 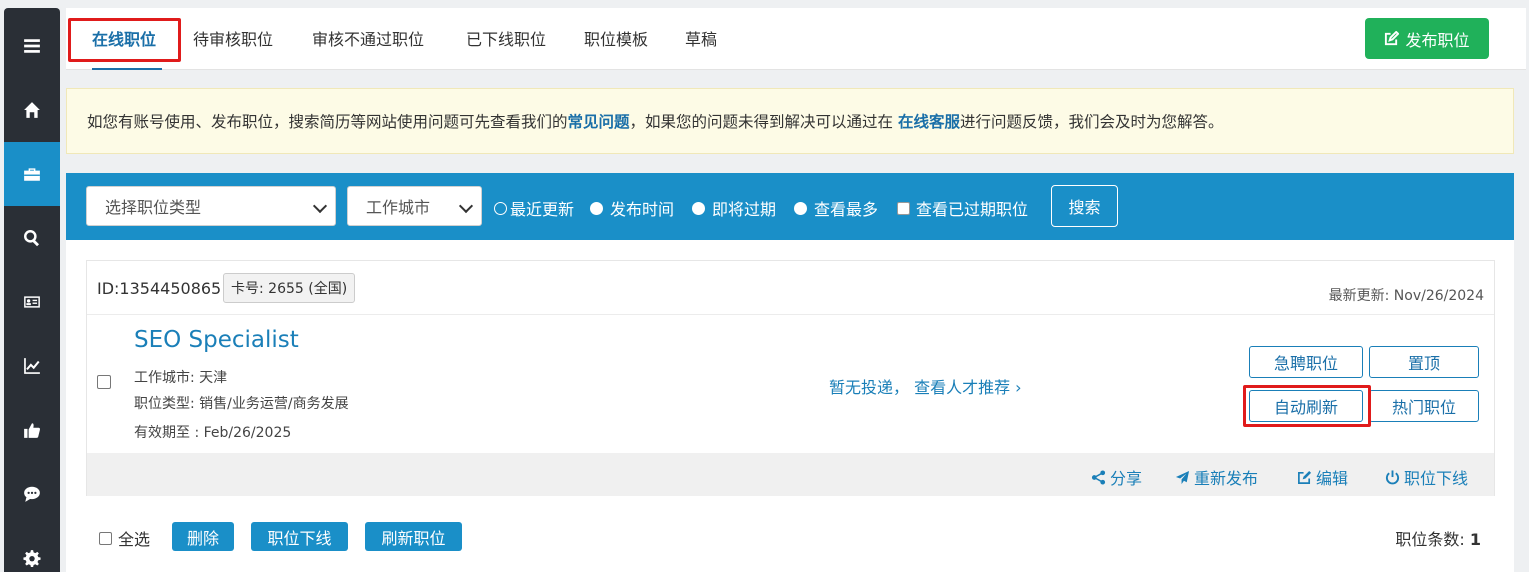 I want to click on sidebar-menu-toggle, so click(x=32, y=46).